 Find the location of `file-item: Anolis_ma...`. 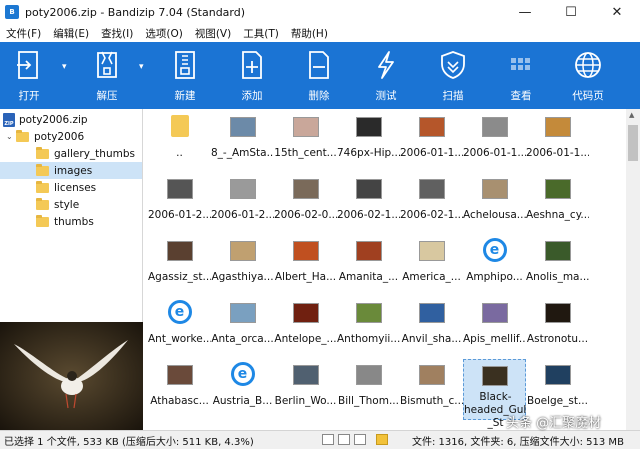

file-item: Anolis_ma... is located at coordinates (557, 265).